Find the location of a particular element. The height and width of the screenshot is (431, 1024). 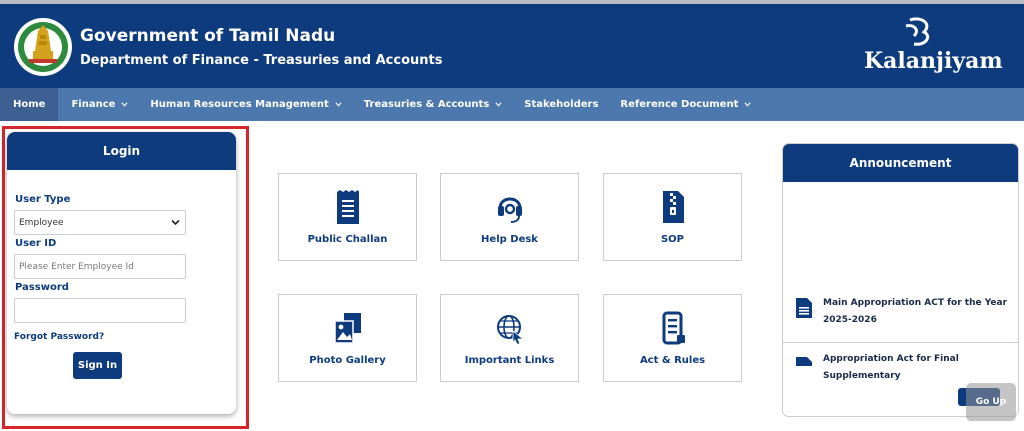

tile-photo-gallery: Photo Gallery is located at coordinates (347, 338).